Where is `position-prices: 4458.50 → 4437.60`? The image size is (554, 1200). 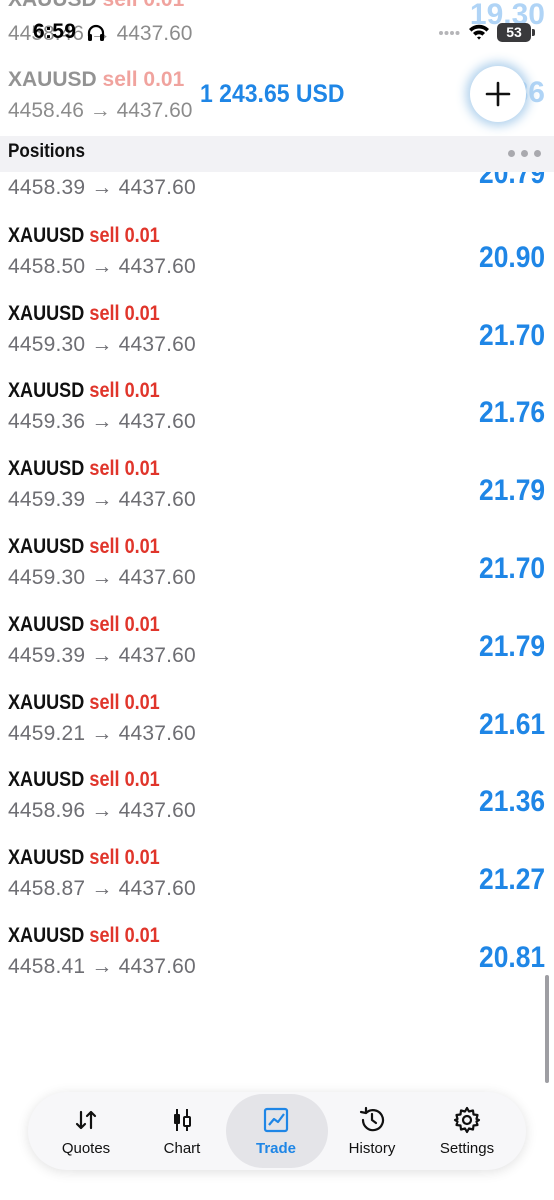
position-prices: 4458.50 → 4437.60 is located at coordinates (102, 266).